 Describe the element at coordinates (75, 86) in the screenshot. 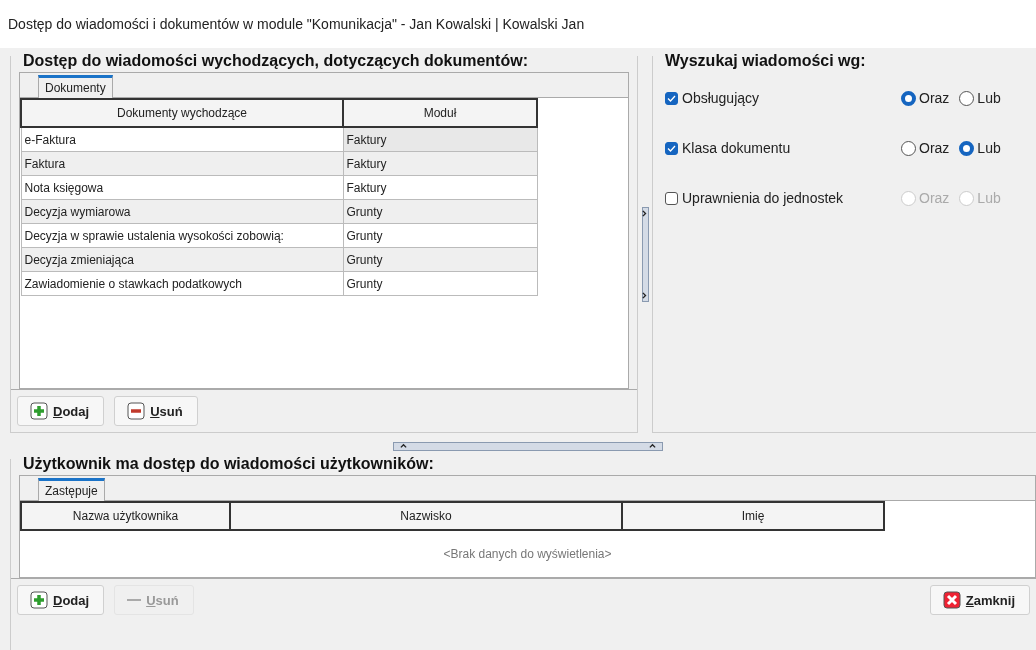

I see `tab: Dokumenty` at that location.